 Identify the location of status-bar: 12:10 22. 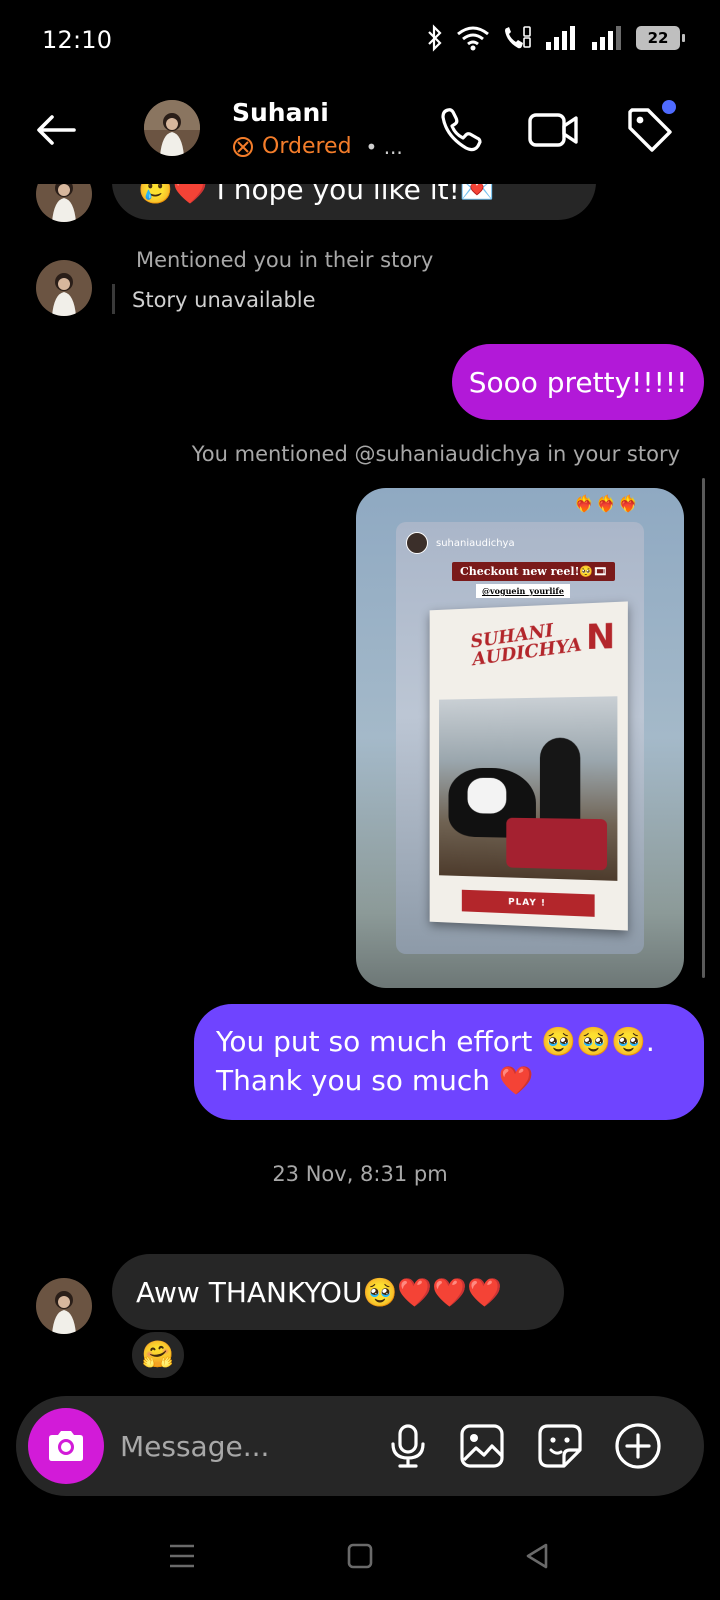
(360, 40).